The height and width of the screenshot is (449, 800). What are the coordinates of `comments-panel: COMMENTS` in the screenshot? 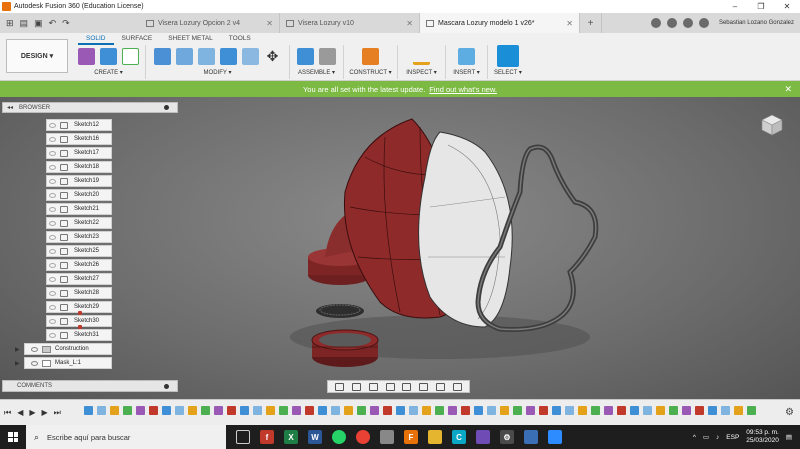 It's located at (90, 386).